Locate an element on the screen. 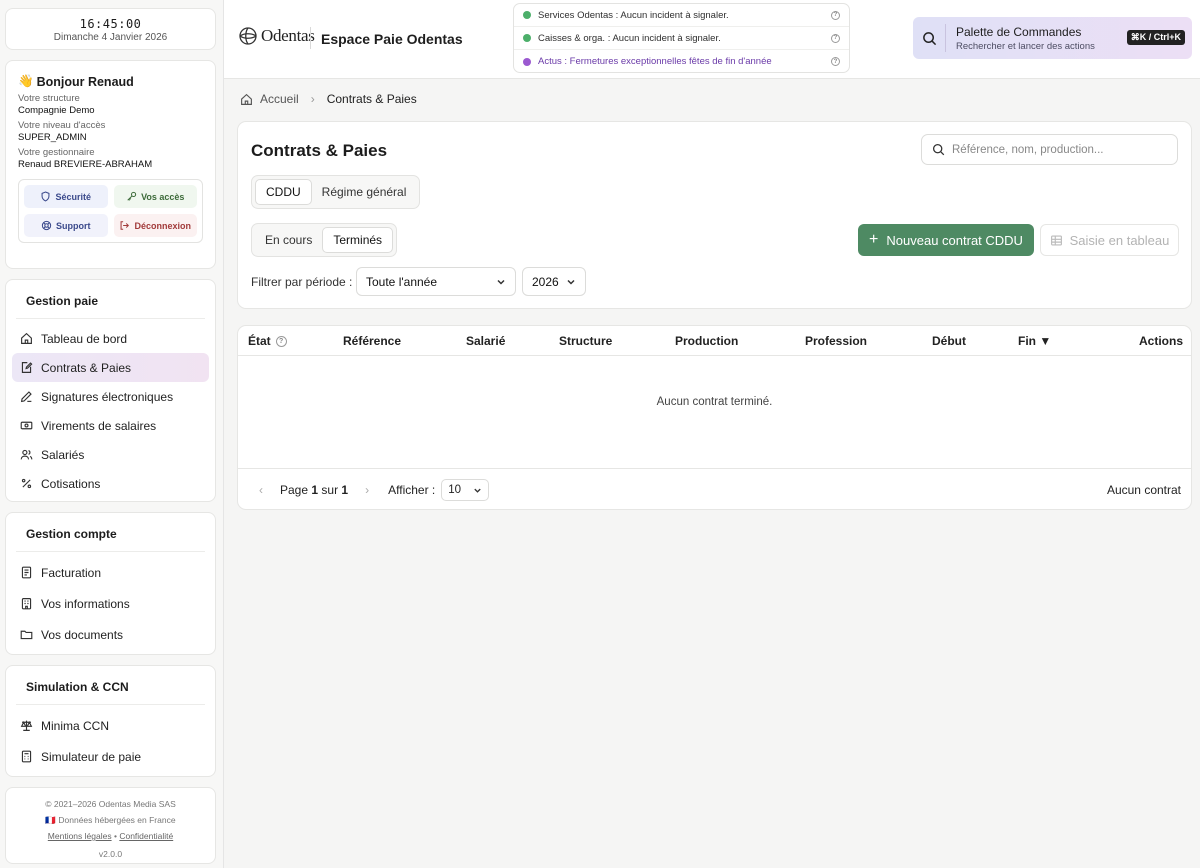  sidebar-item-contributions: Cotisations is located at coordinates (110, 483).